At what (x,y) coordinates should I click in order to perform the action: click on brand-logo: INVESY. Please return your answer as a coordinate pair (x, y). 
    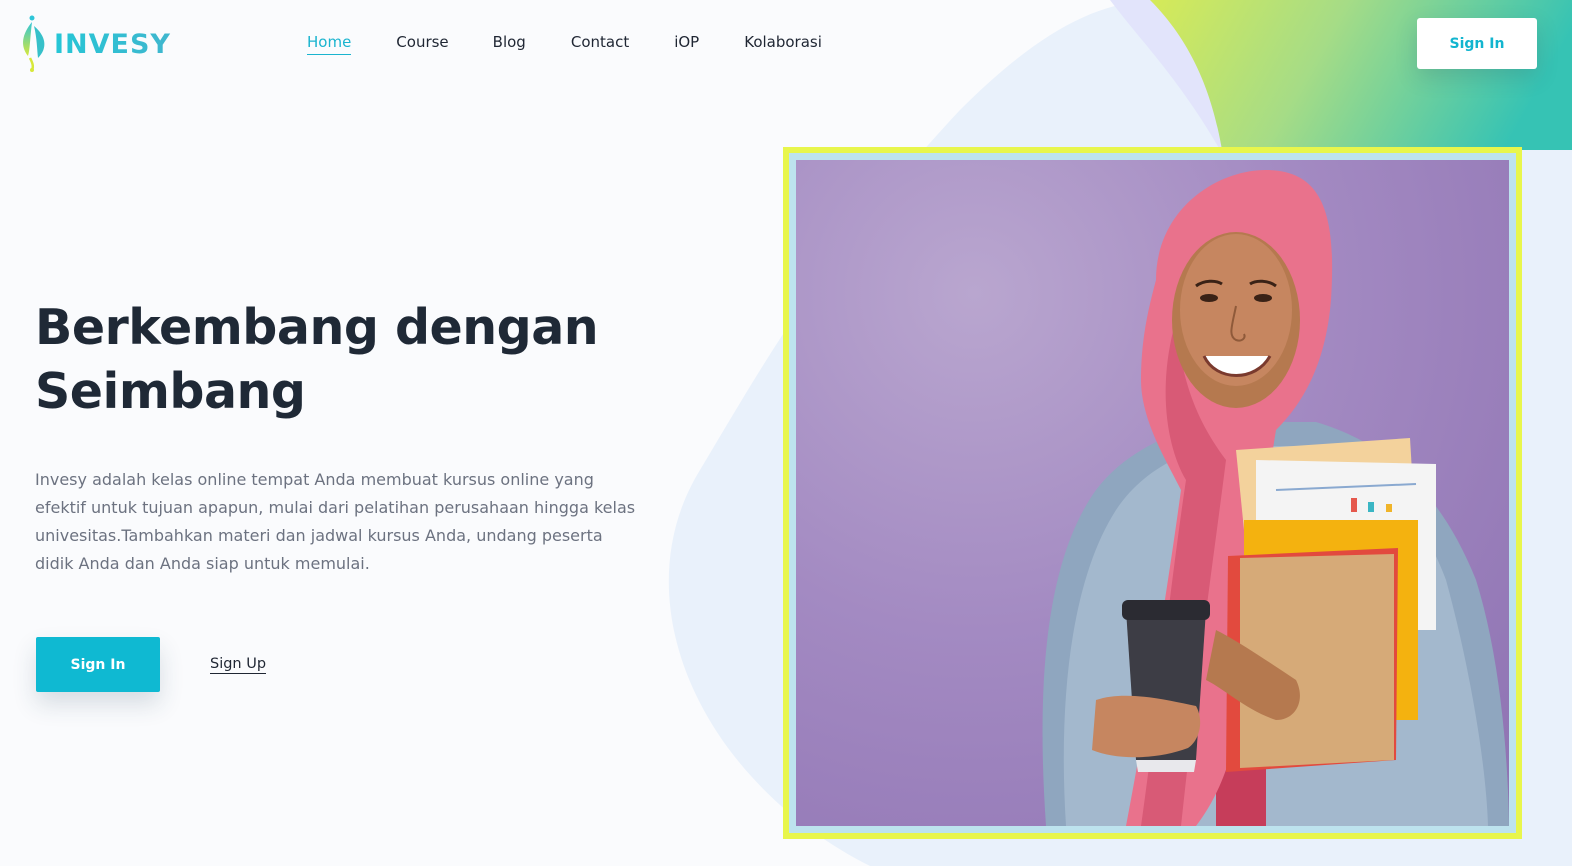
    Looking at the image, I should click on (94, 43).